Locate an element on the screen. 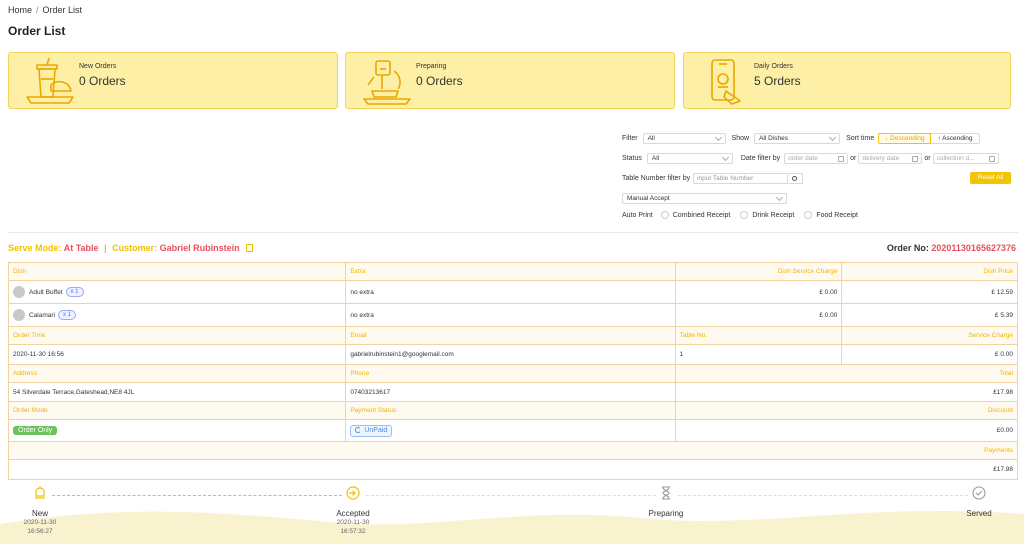  payment-status-cell: UnPaid is located at coordinates (511, 430).